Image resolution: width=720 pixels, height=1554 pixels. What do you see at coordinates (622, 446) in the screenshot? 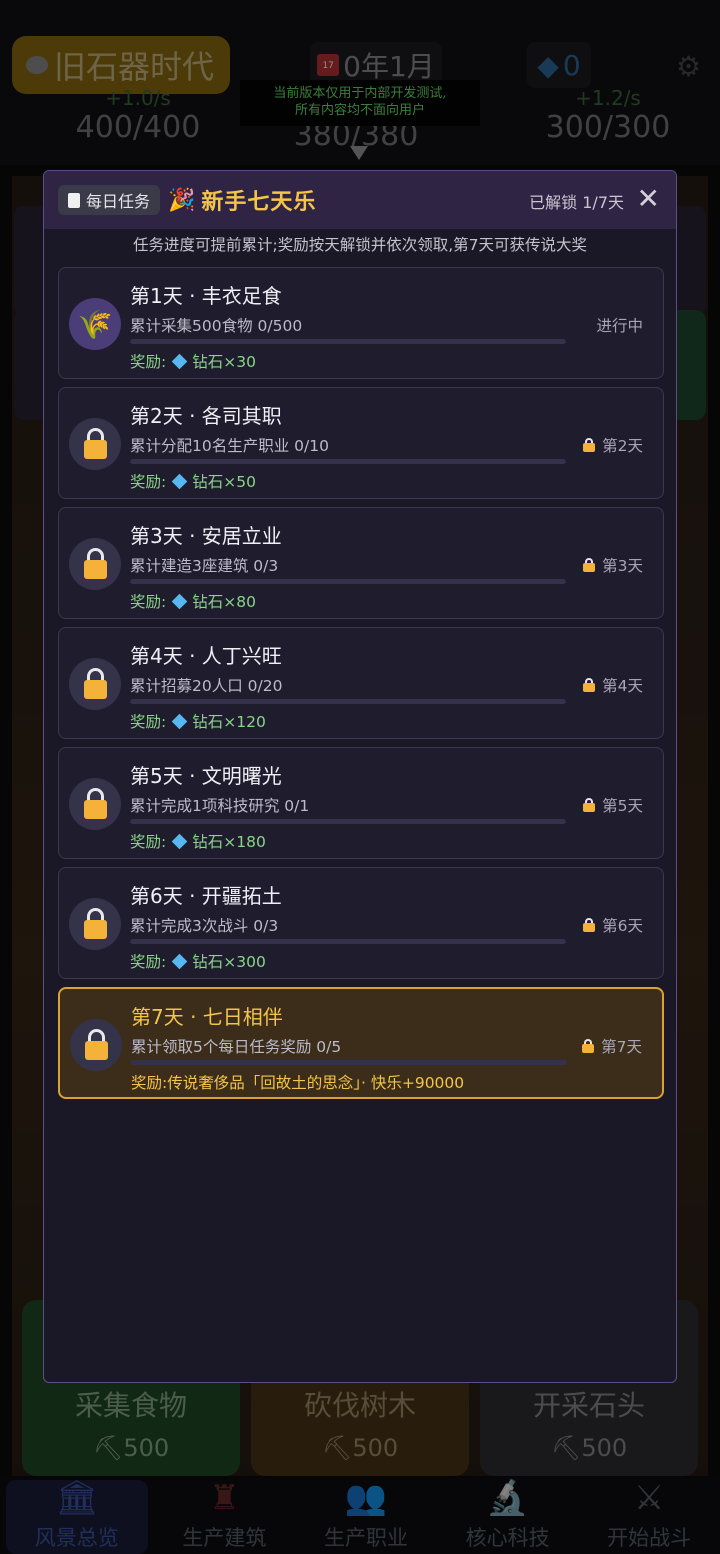
I see `task-status-label: 第2天` at bounding box center [622, 446].